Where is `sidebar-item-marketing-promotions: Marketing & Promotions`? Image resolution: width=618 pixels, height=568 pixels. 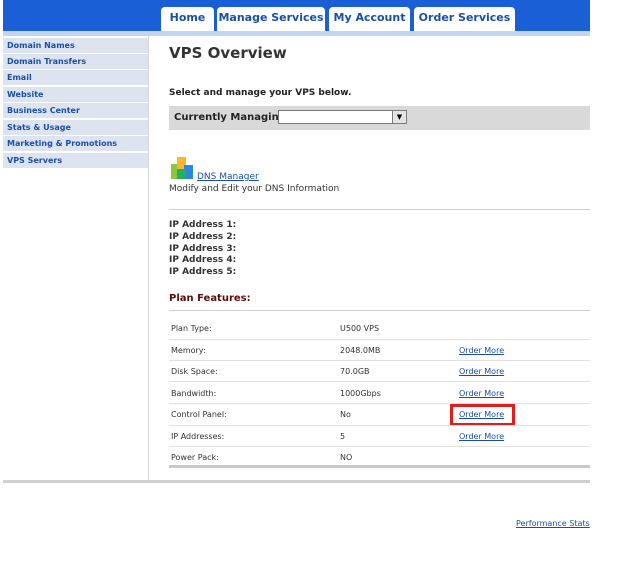
sidebar-item-marketing-promotions: Marketing & Promotions is located at coordinates (75, 143).